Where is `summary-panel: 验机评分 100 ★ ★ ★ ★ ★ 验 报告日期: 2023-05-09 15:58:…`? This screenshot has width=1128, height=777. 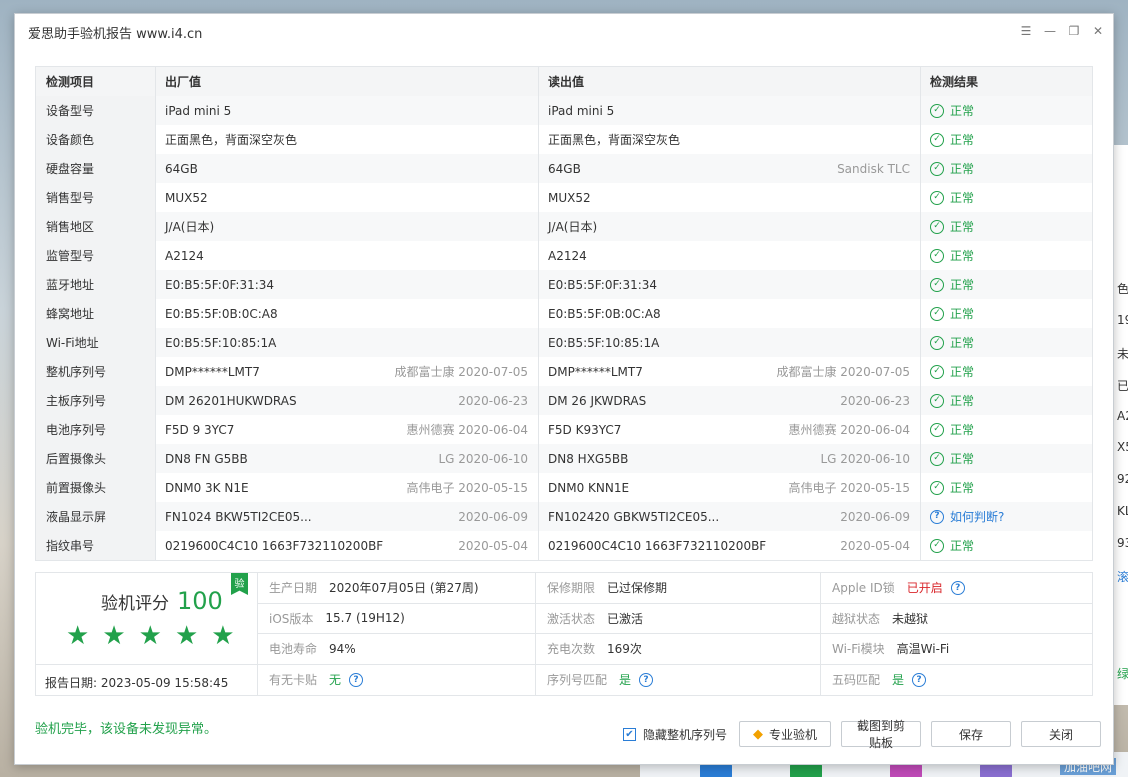 summary-panel: 验机评分 100 ★ ★ ★ ★ ★ 验 报告日期: 2023-05-09 15:58:… is located at coordinates (564, 634).